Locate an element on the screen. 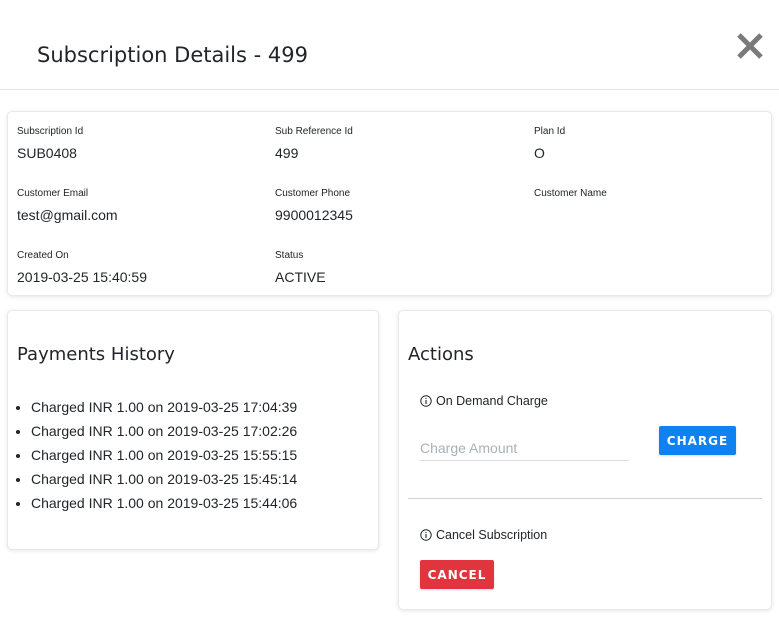  list-item: Charged INR 1.00 on 2019-03-25 15:45:14 is located at coordinates (164, 479).